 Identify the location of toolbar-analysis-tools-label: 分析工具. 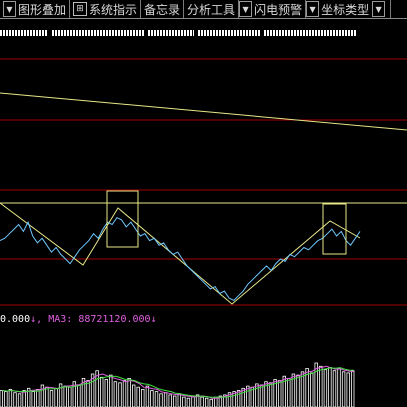
(211, 9).